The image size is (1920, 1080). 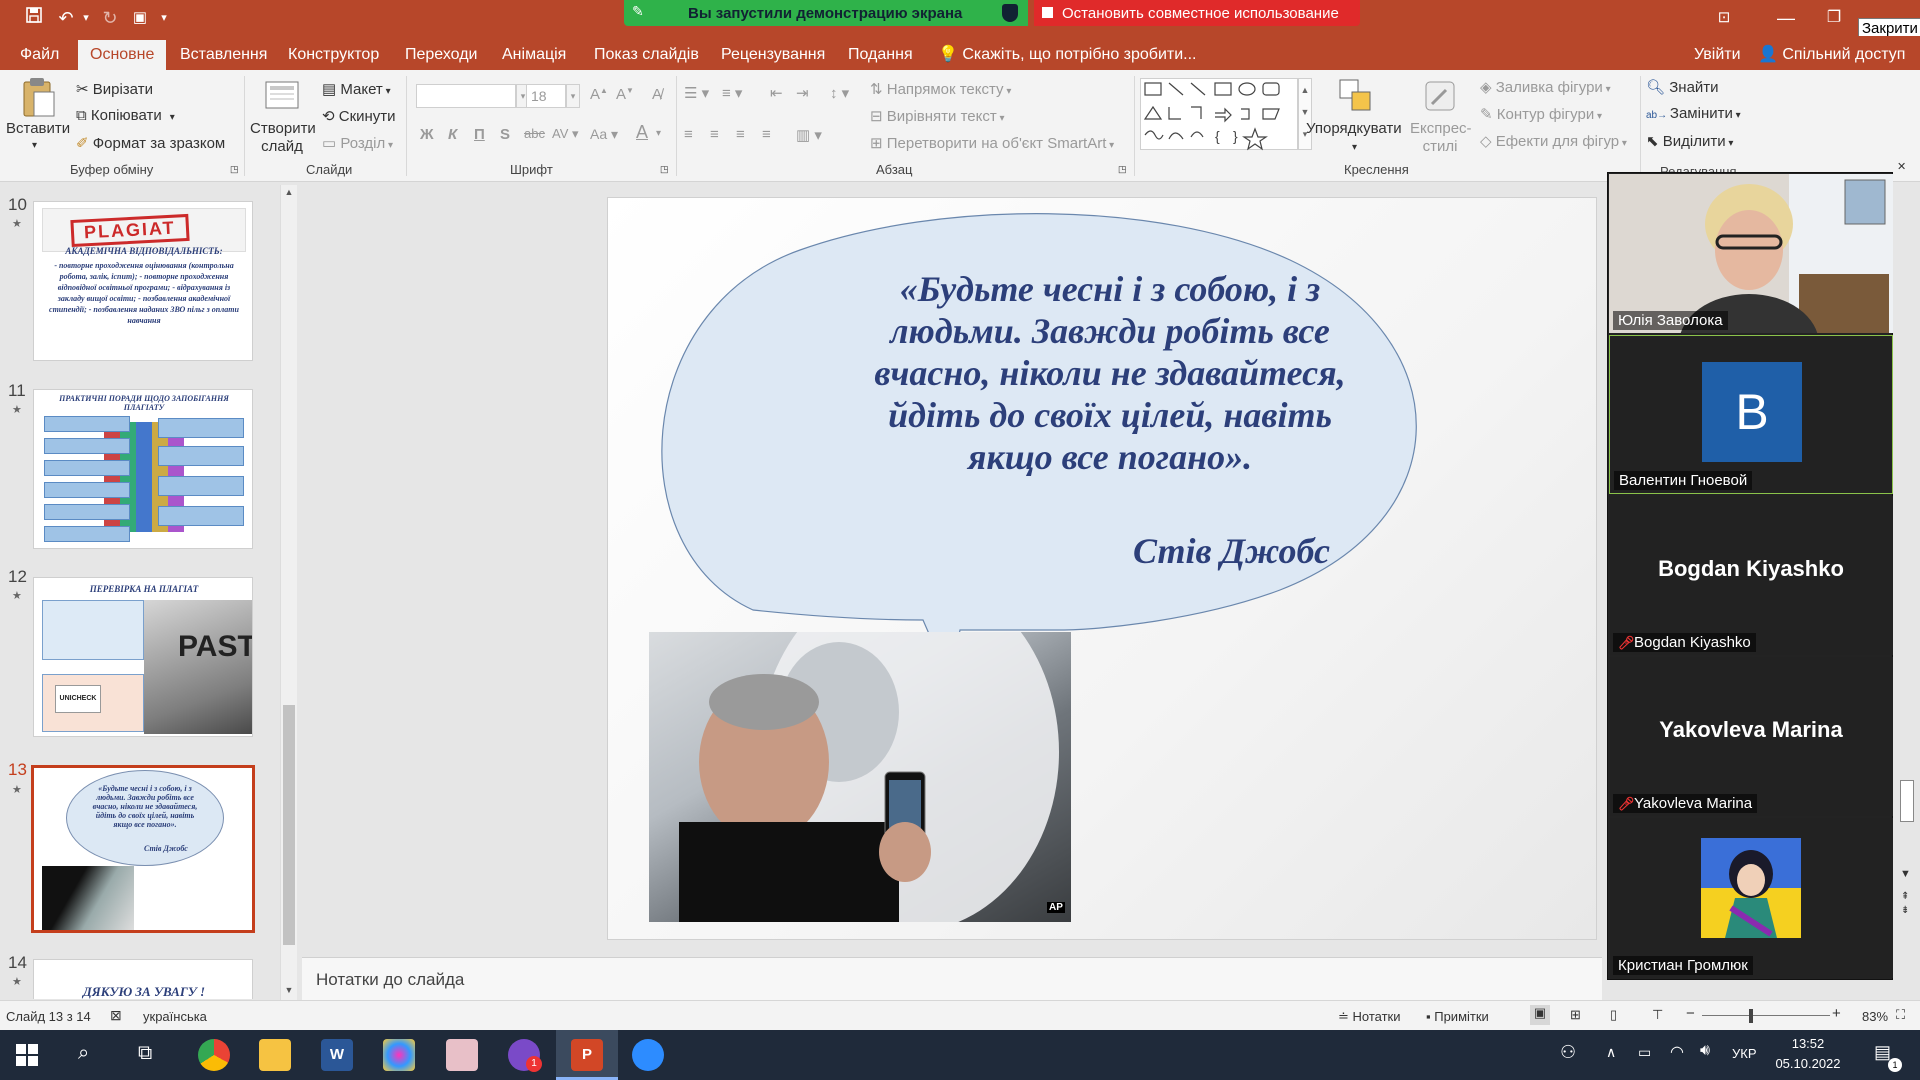 I want to click on thumbnail-scrollbar: ▲ ▼, so click(x=288, y=592).